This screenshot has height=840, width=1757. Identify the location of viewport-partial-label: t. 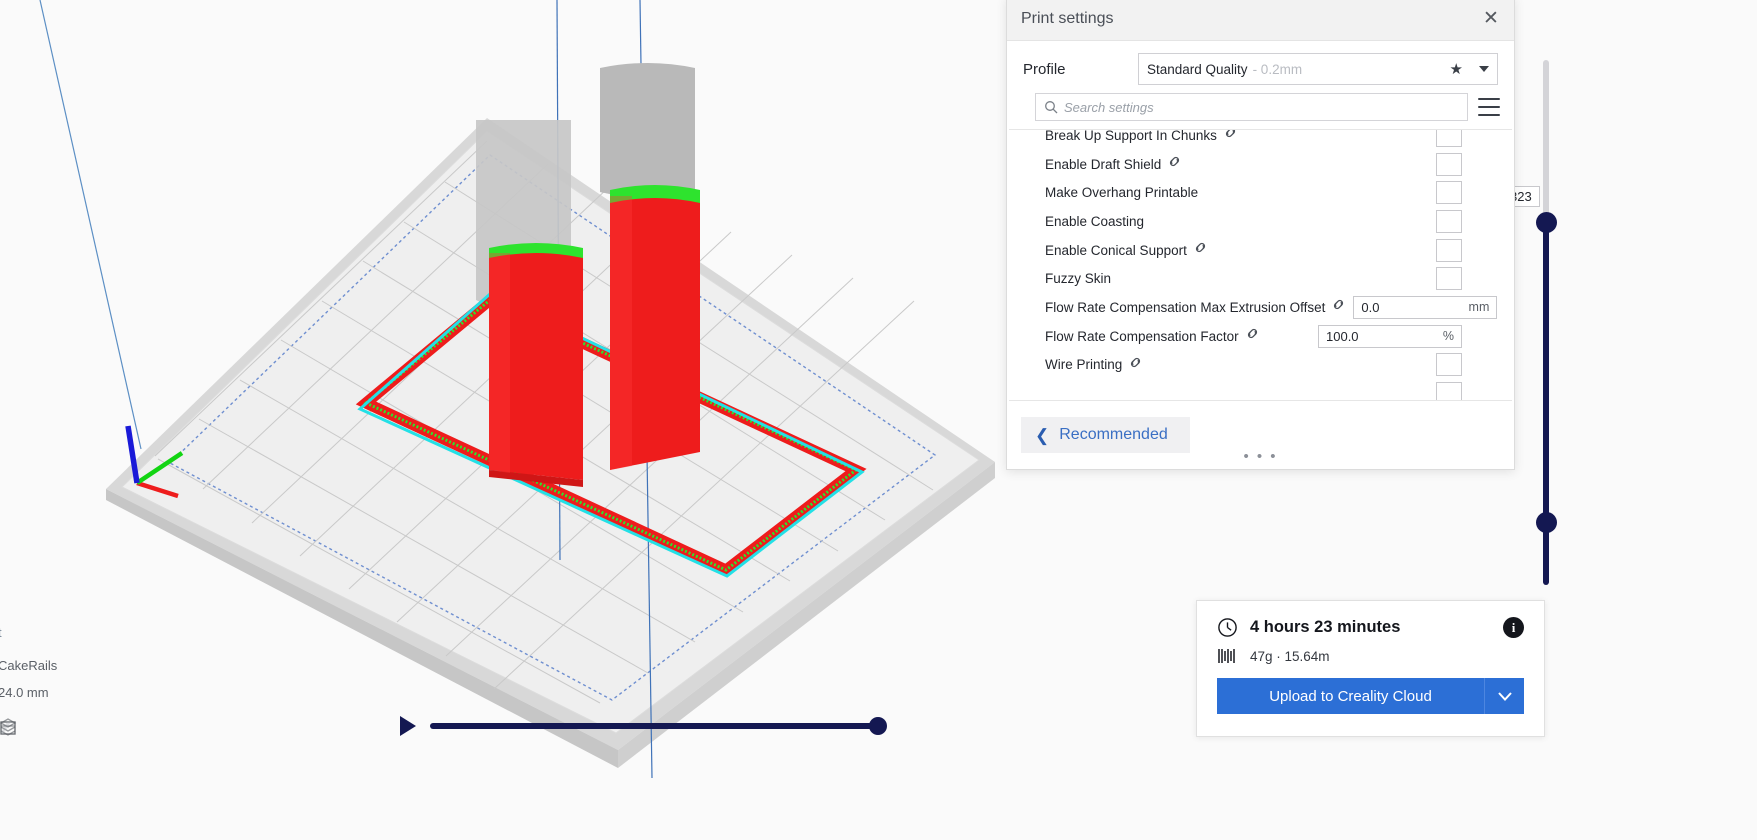
(1, 632).